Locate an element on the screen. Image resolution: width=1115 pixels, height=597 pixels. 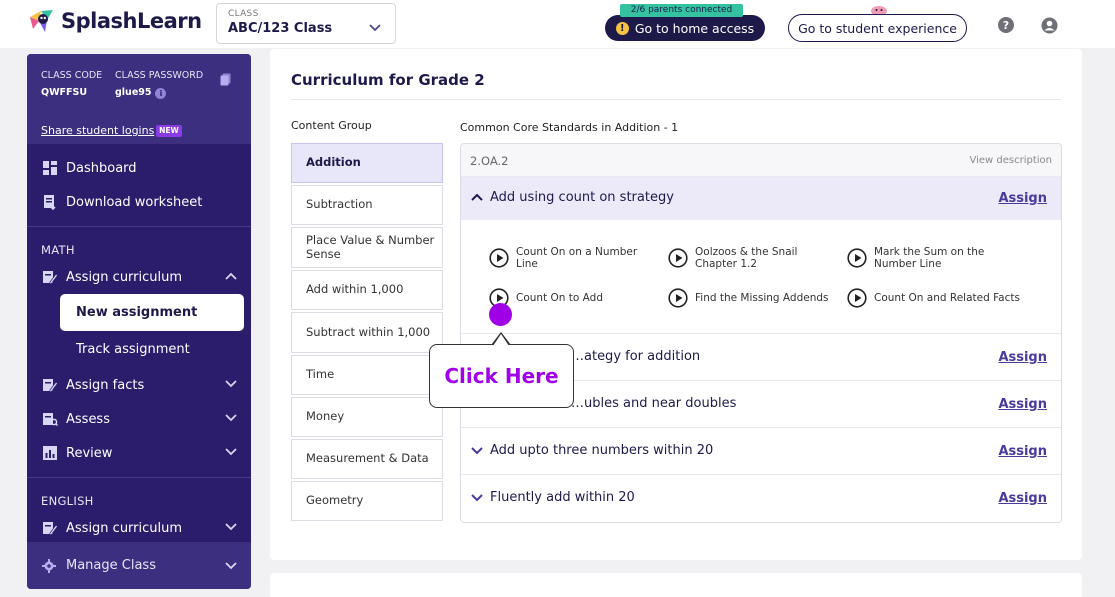
class-selector-label: CLASS is located at coordinates (243, 14).